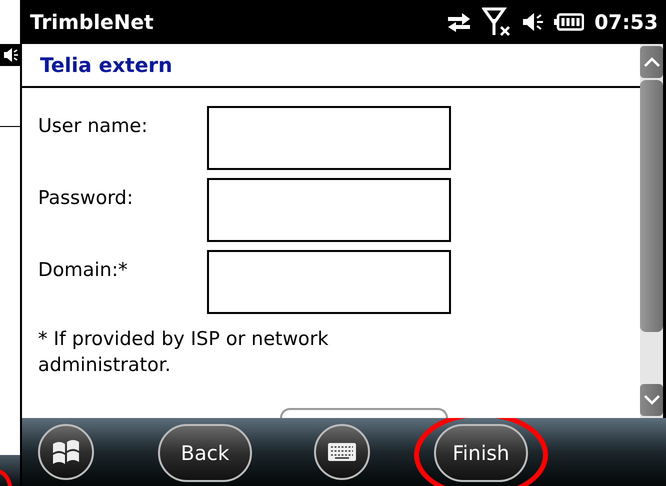 The image size is (666, 486). Describe the element at coordinates (184, 352) in the screenshot. I see `footnote-text: * If provided by ISP or network administrator.` at that location.